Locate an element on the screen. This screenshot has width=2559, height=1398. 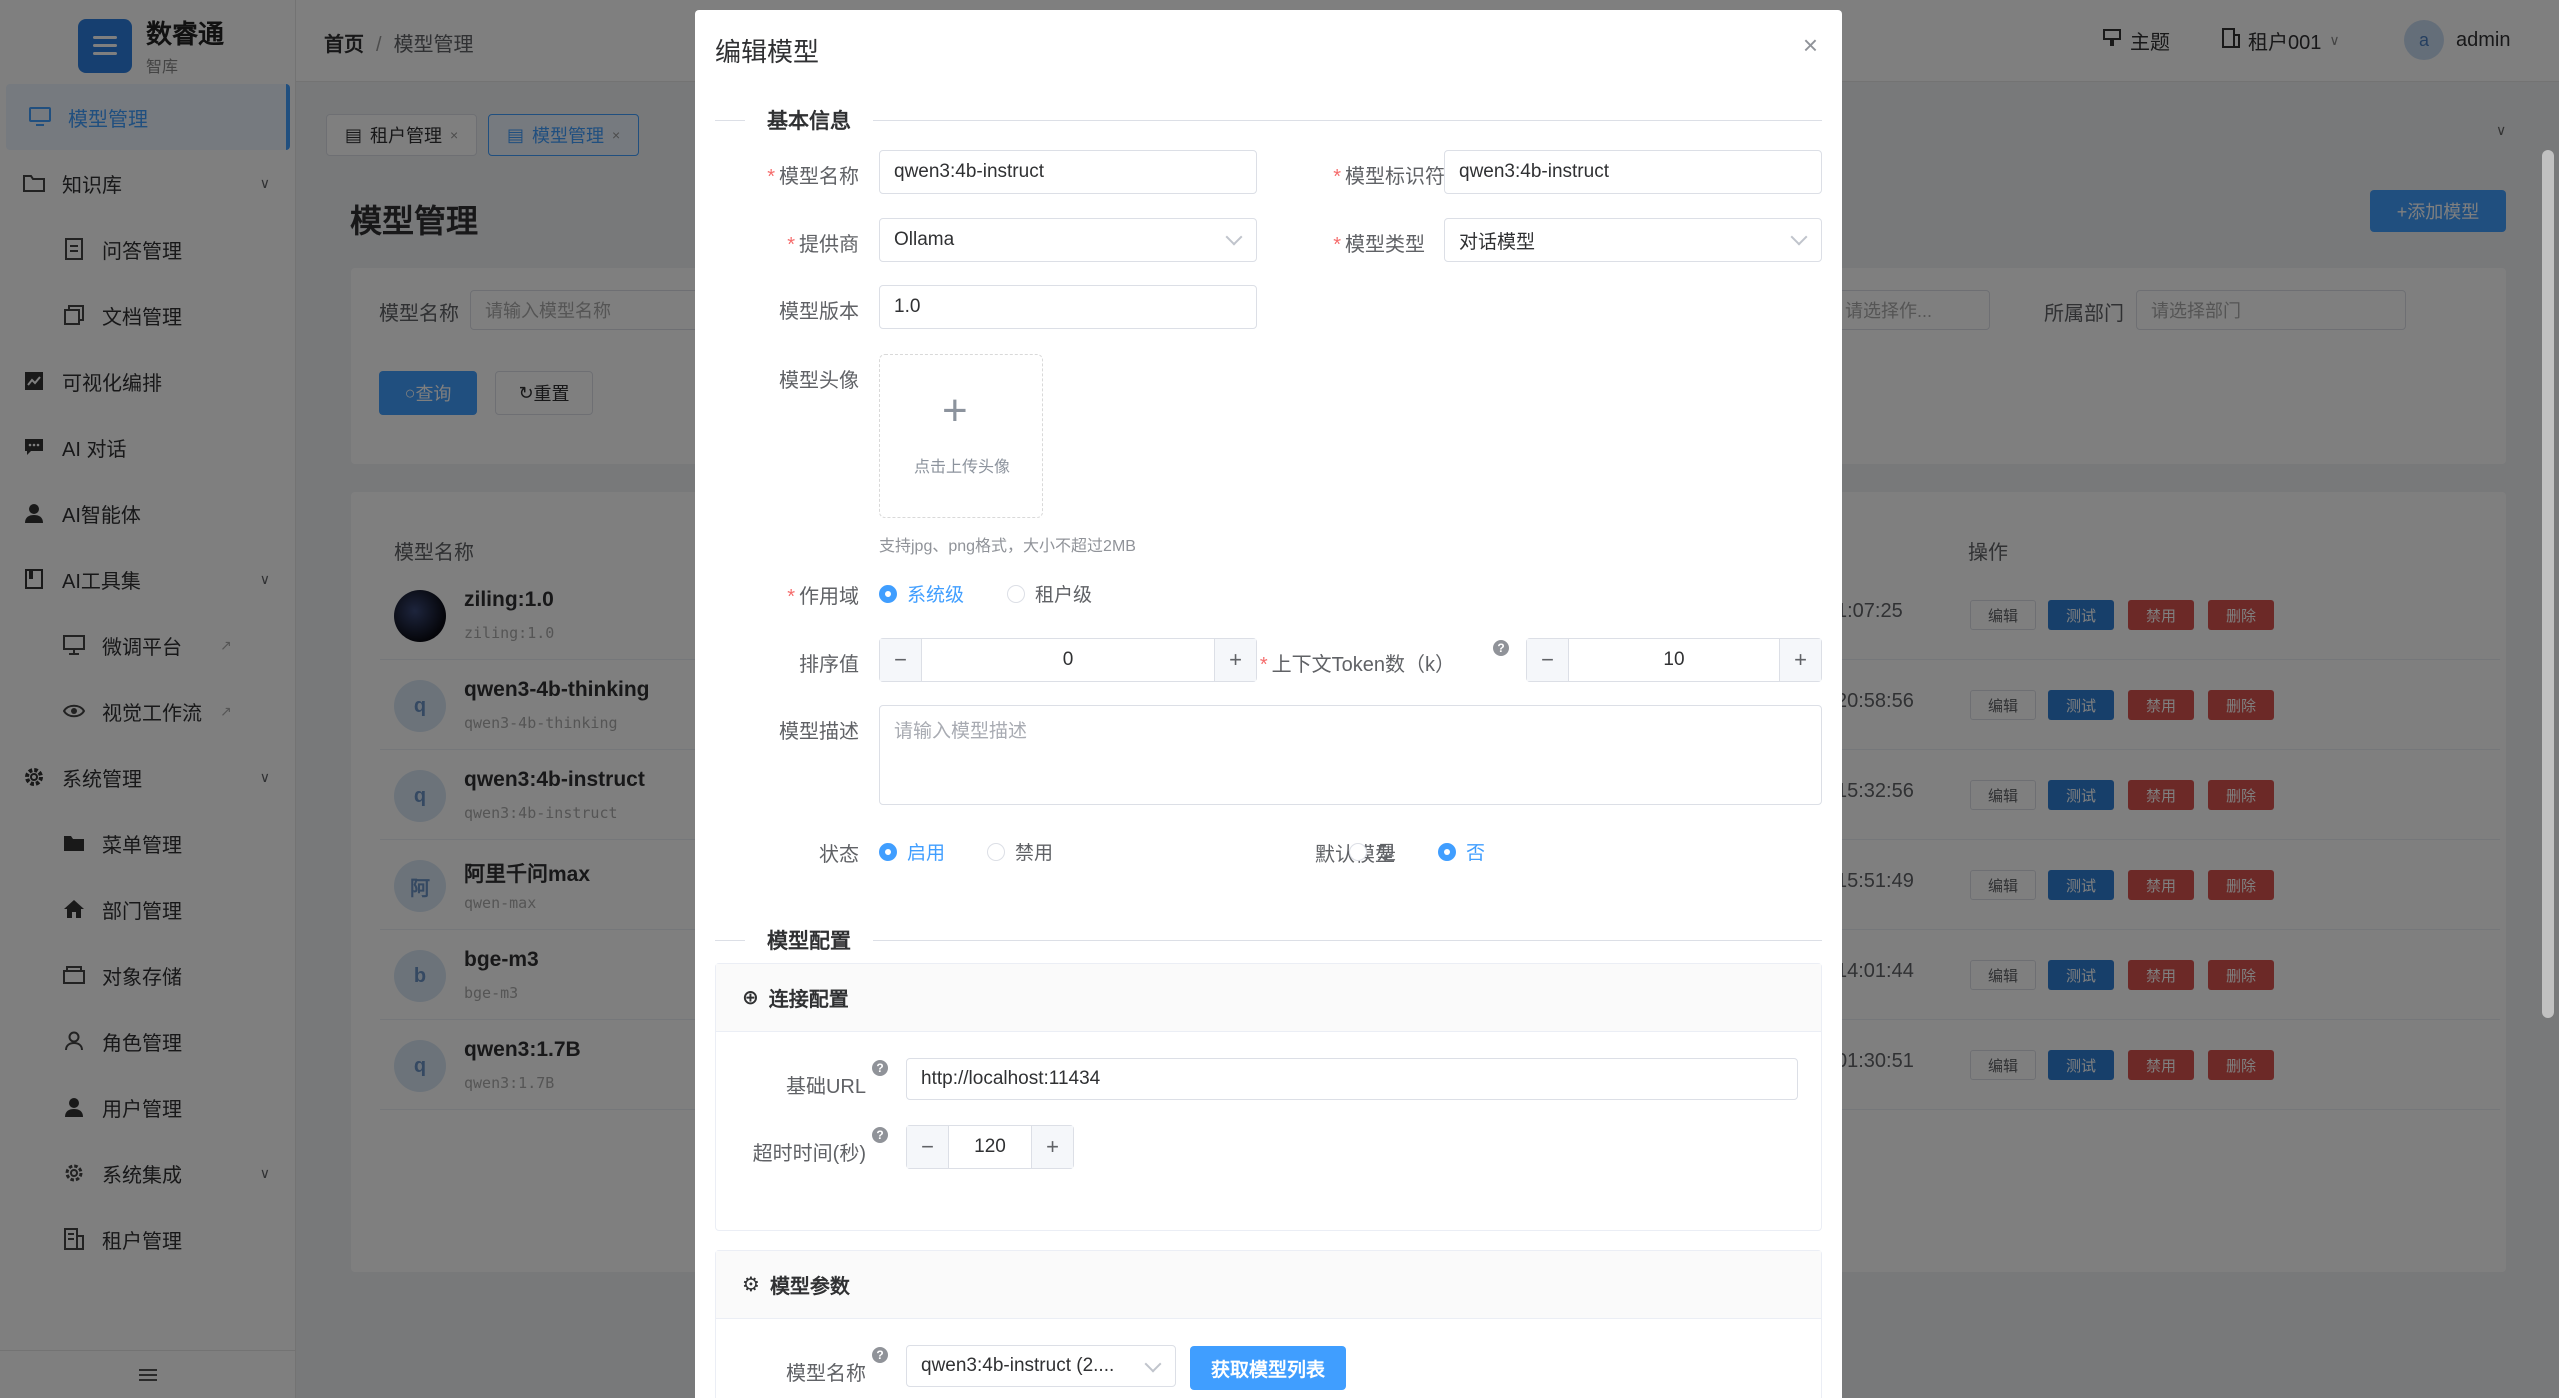
status-disabled-radio: 禁用 is located at coordinates (1020, 851).